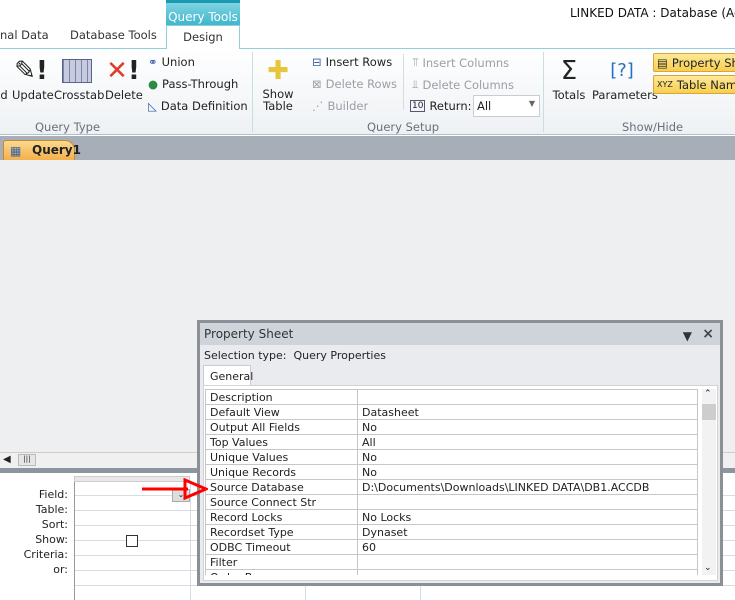 The image size is (735, 600). I want to click on property-sheet-icon: ▤, so click(662, 62).